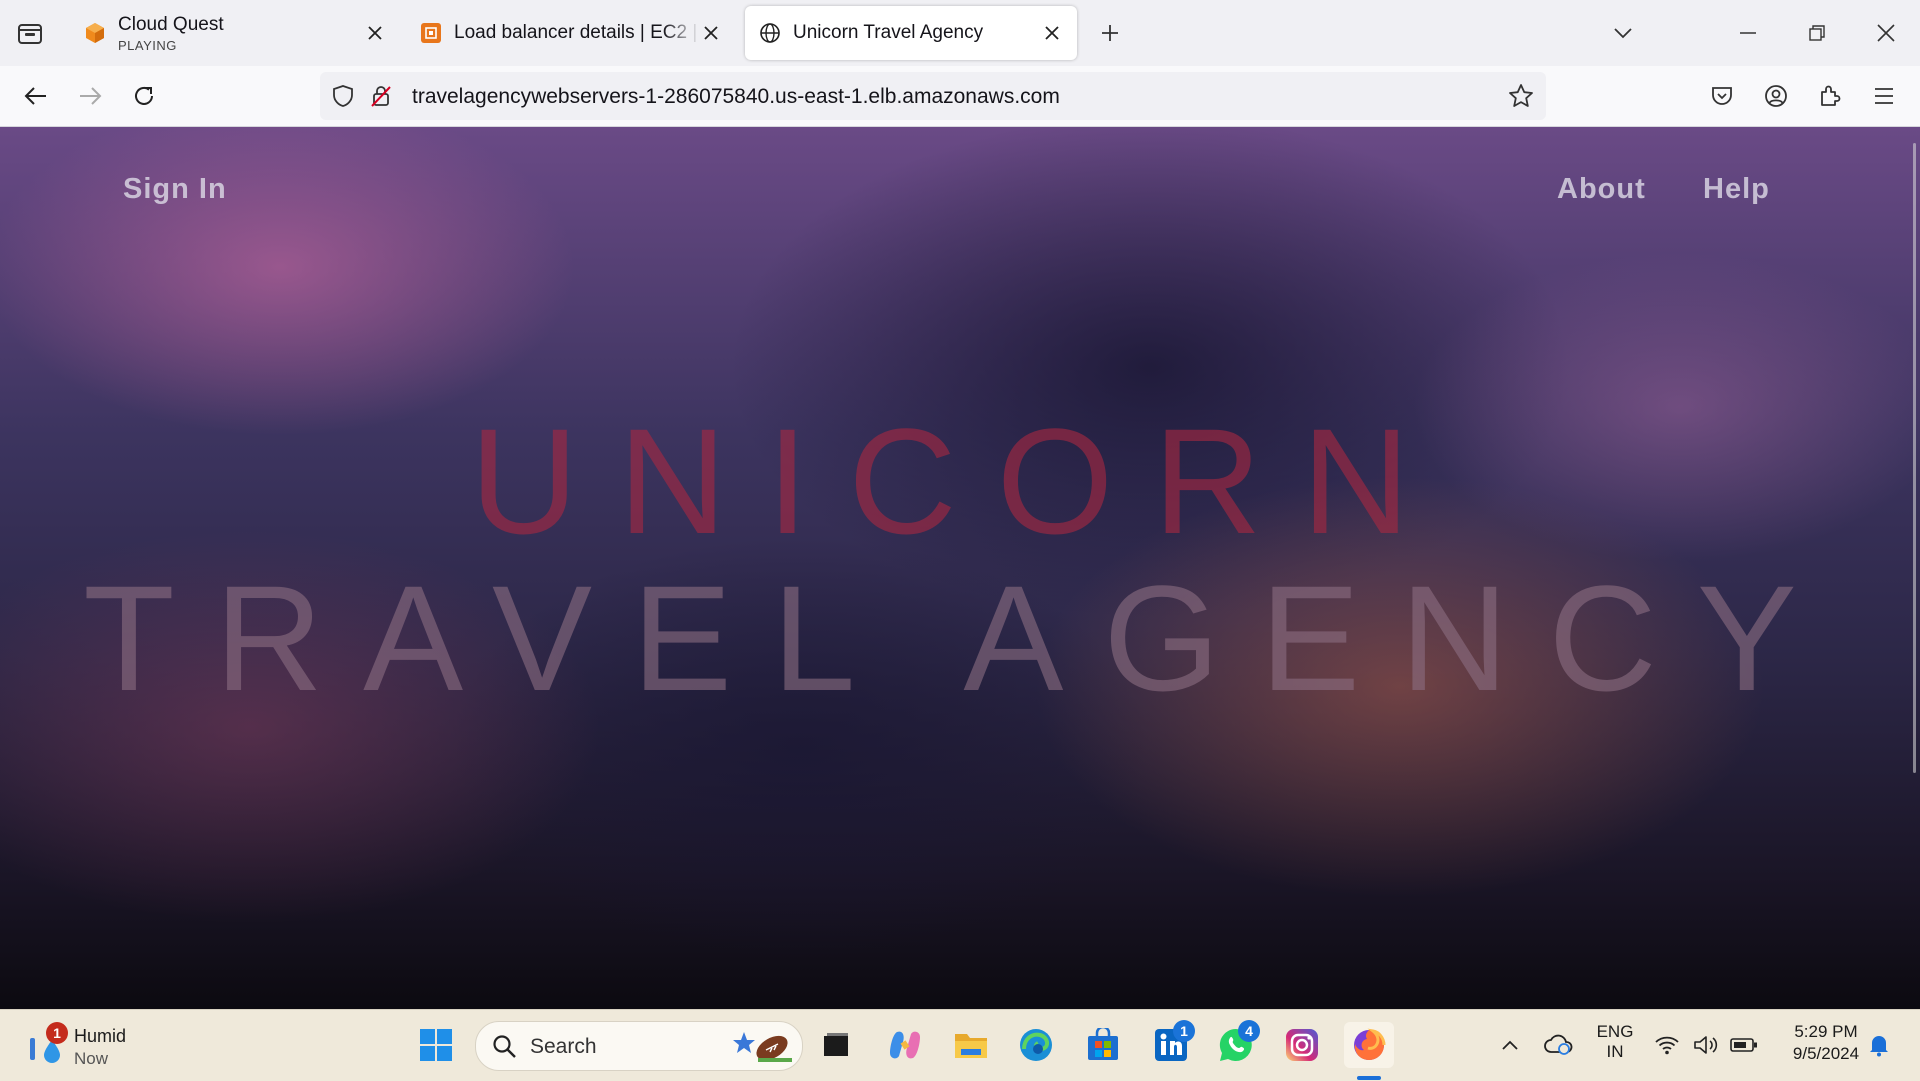  I want to click on page-scrollbar, so click(1914, 458).